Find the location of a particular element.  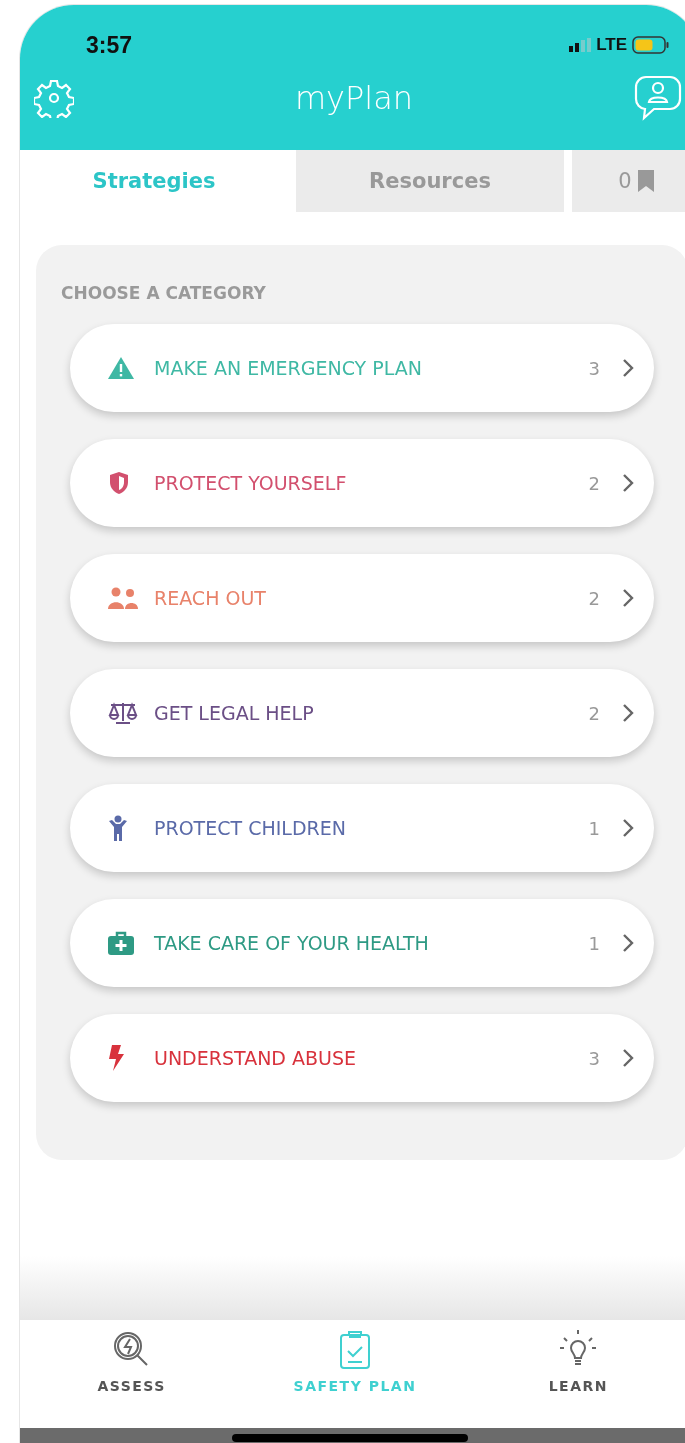

category-item: PROTECT YOURSELF 2 is located at coordinates (362, 483).